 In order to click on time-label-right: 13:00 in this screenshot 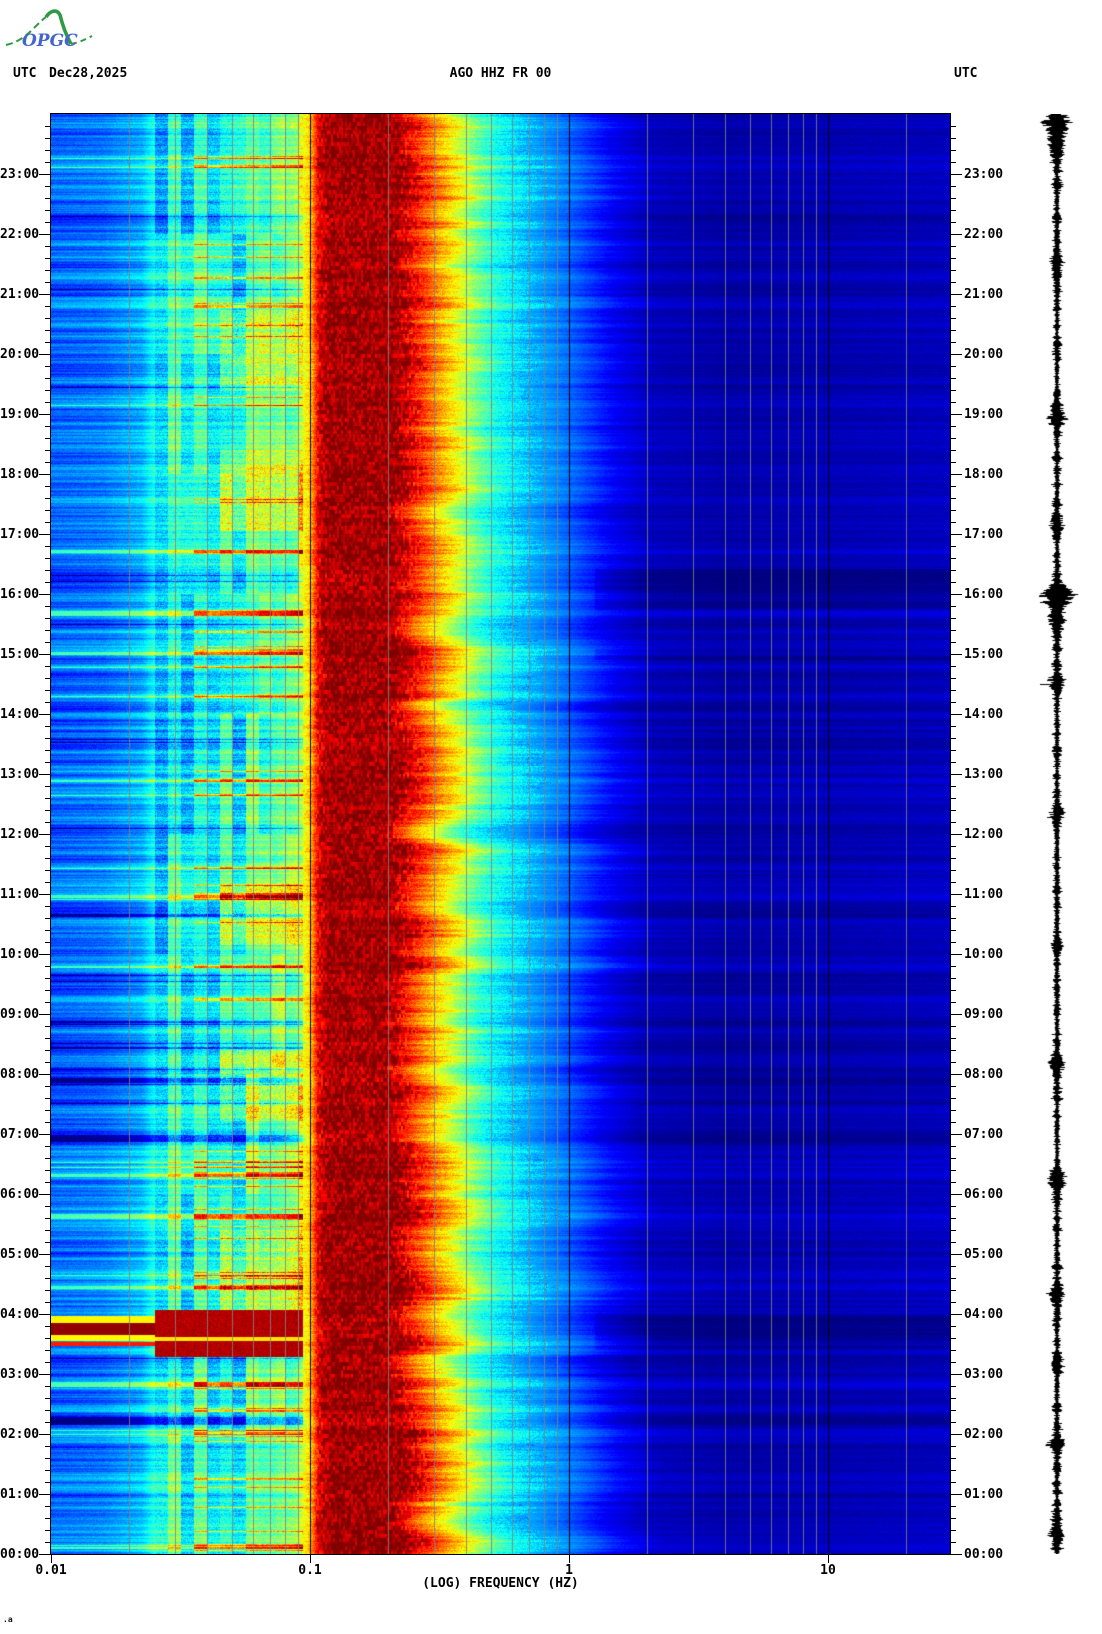, I will do `click(984, 774)`.